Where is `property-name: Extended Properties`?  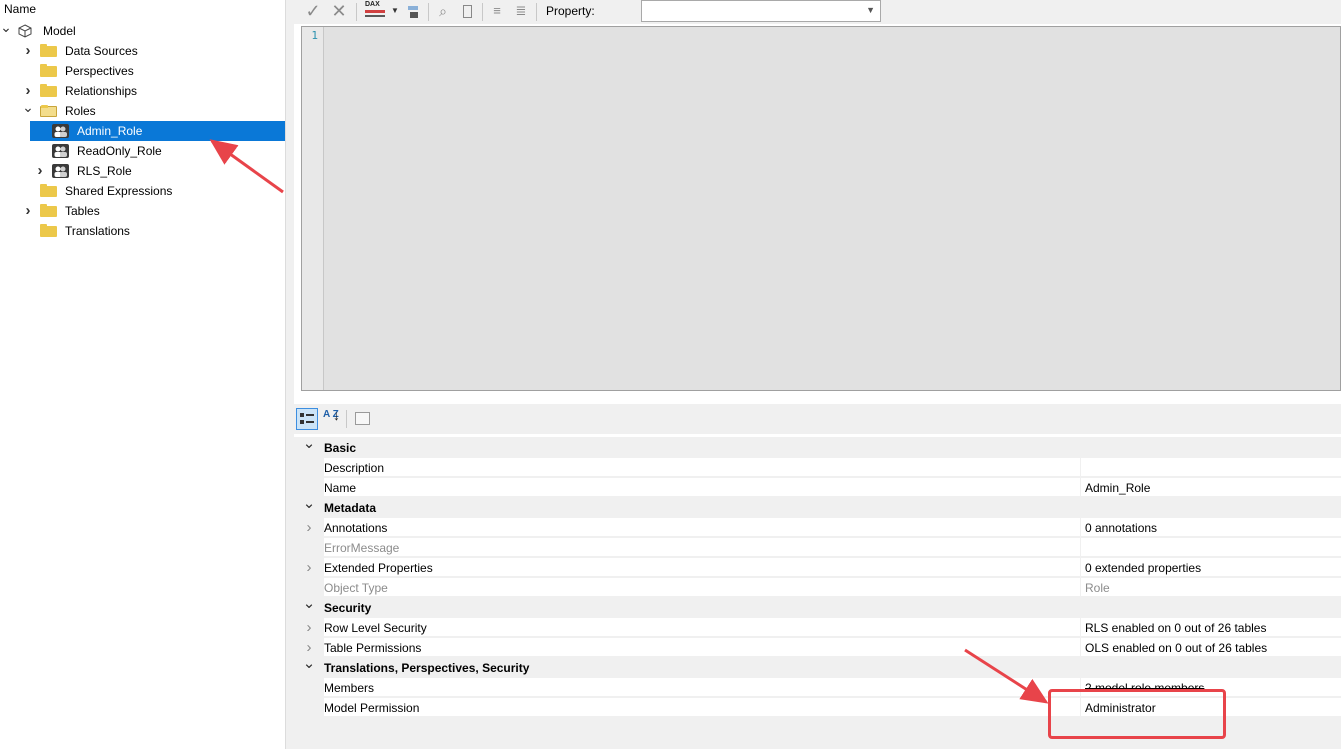
property-name: Extended Properties is located at coordinates (702, 567).